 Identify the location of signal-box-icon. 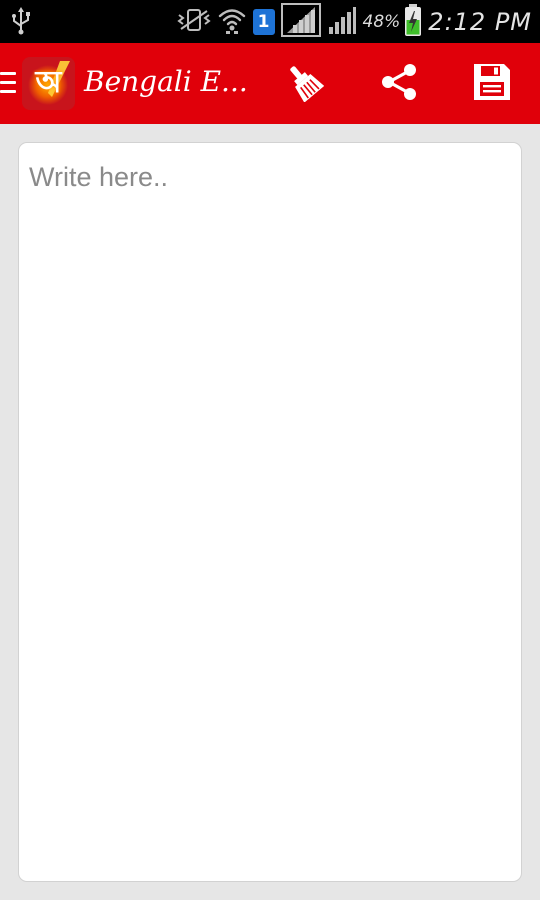
(300, 21).